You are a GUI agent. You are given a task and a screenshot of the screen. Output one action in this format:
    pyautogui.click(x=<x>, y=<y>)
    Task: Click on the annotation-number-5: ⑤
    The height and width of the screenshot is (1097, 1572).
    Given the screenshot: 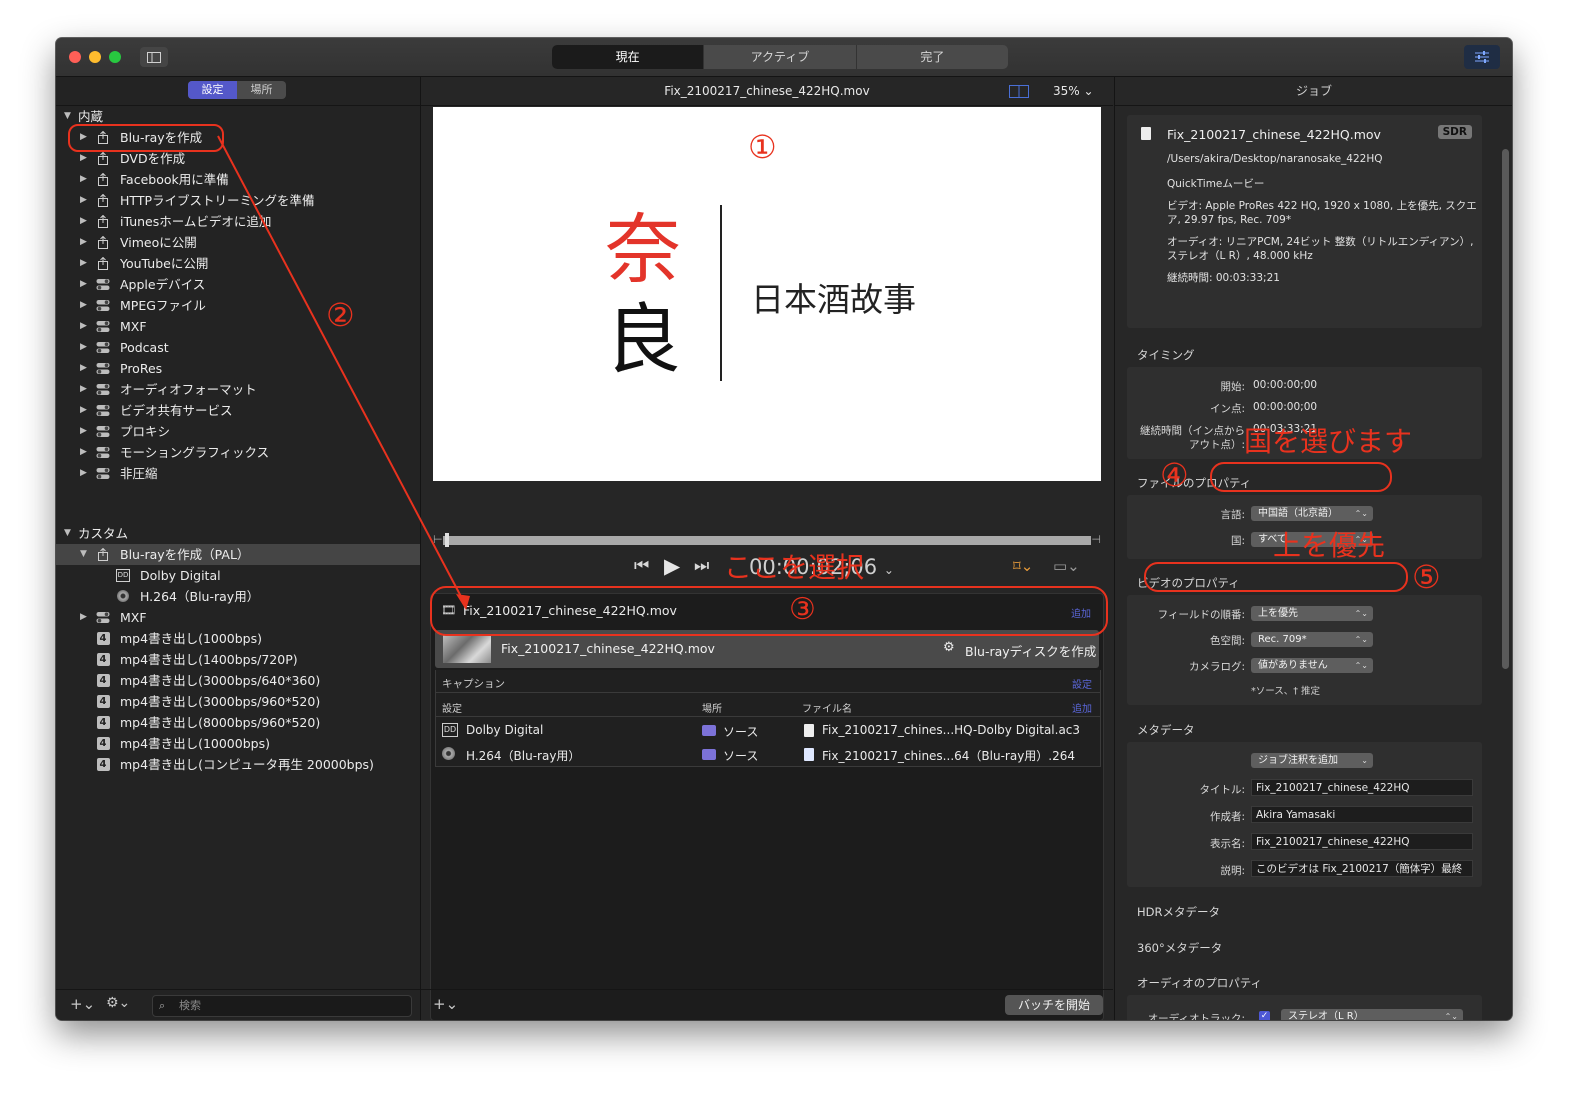 What is the action you would take?
    pyautogui.click(x=1426, y=577)
    